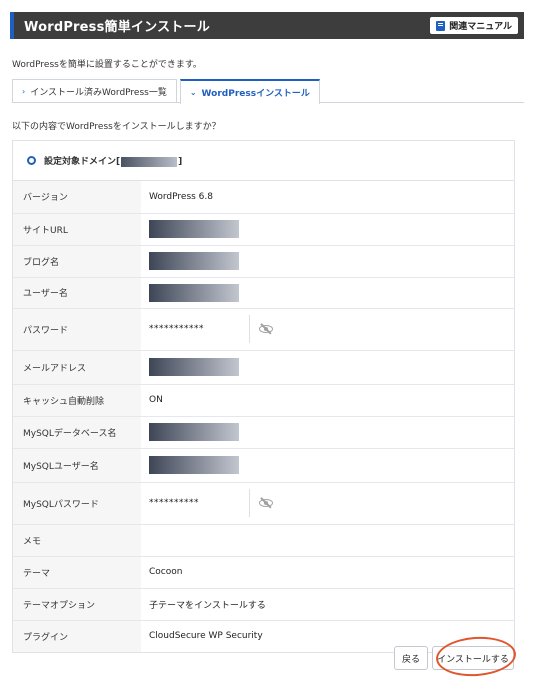 This screenshot has width=534, height=682. What do you see at coordinates (77, 400) in the screenshot?
I see `row-label: キャッシュ自動削除` at bounding box center [77, 400].